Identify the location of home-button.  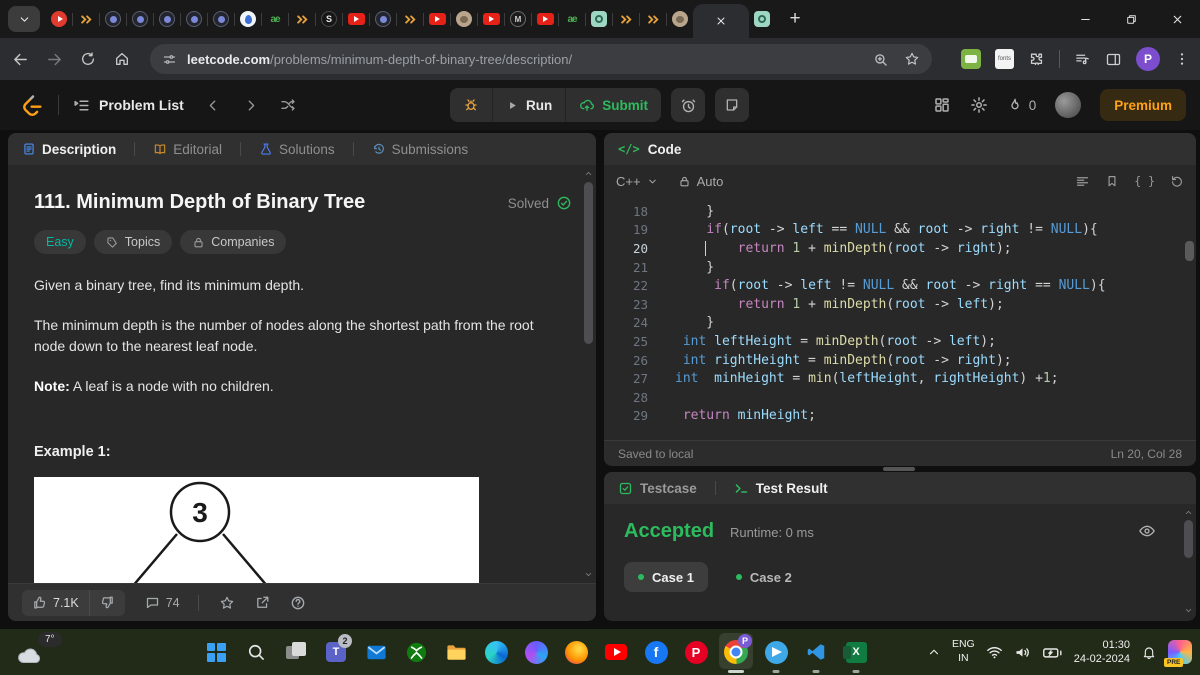
(122, 59).